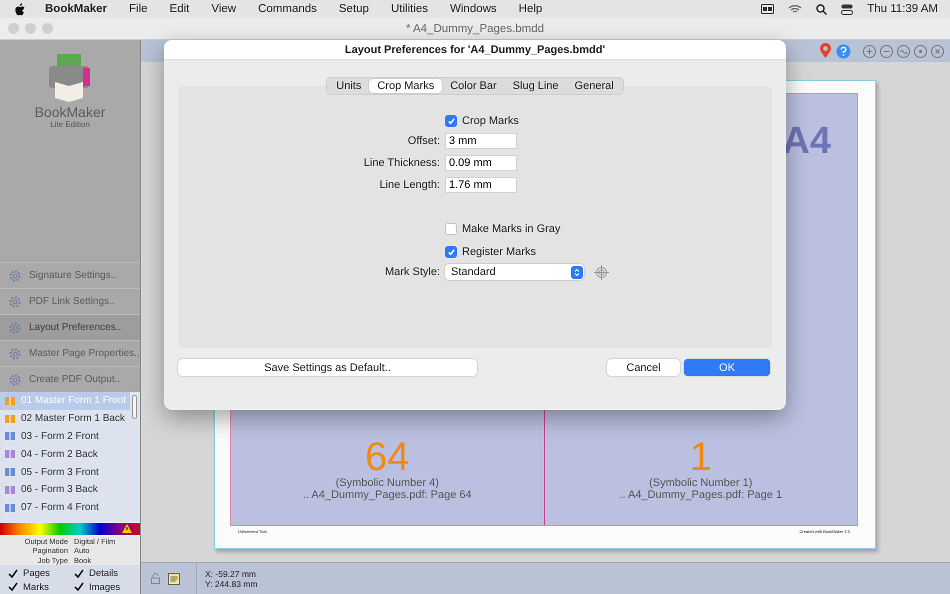 The height and width of the screenshot is (594, 950). What do you see at coordinates (327, 367) in the screenshot?
I see `save-default-button: Save Settings as Default..` at bounding box center [327, 367].